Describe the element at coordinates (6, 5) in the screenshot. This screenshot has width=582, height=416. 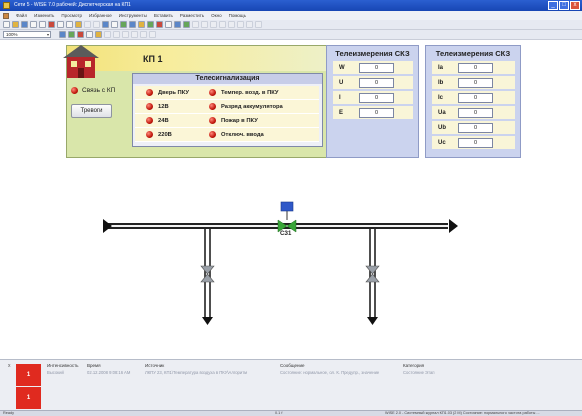
I see `app-icon` at that location.